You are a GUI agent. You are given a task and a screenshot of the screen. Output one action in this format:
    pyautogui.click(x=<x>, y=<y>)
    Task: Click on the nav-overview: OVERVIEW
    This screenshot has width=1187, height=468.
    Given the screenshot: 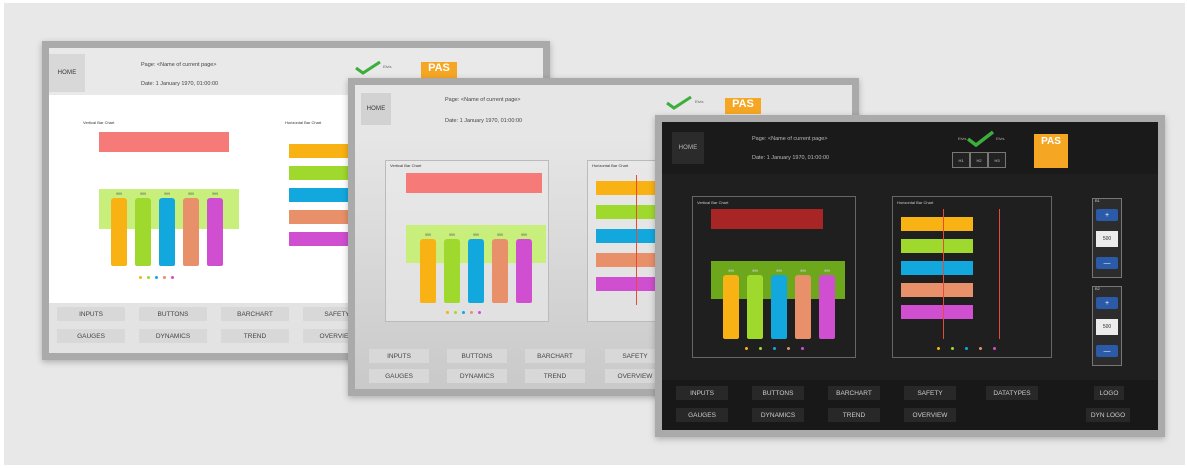 What is the action you would take?
    pyautogui.click(x=930, y=415)
    